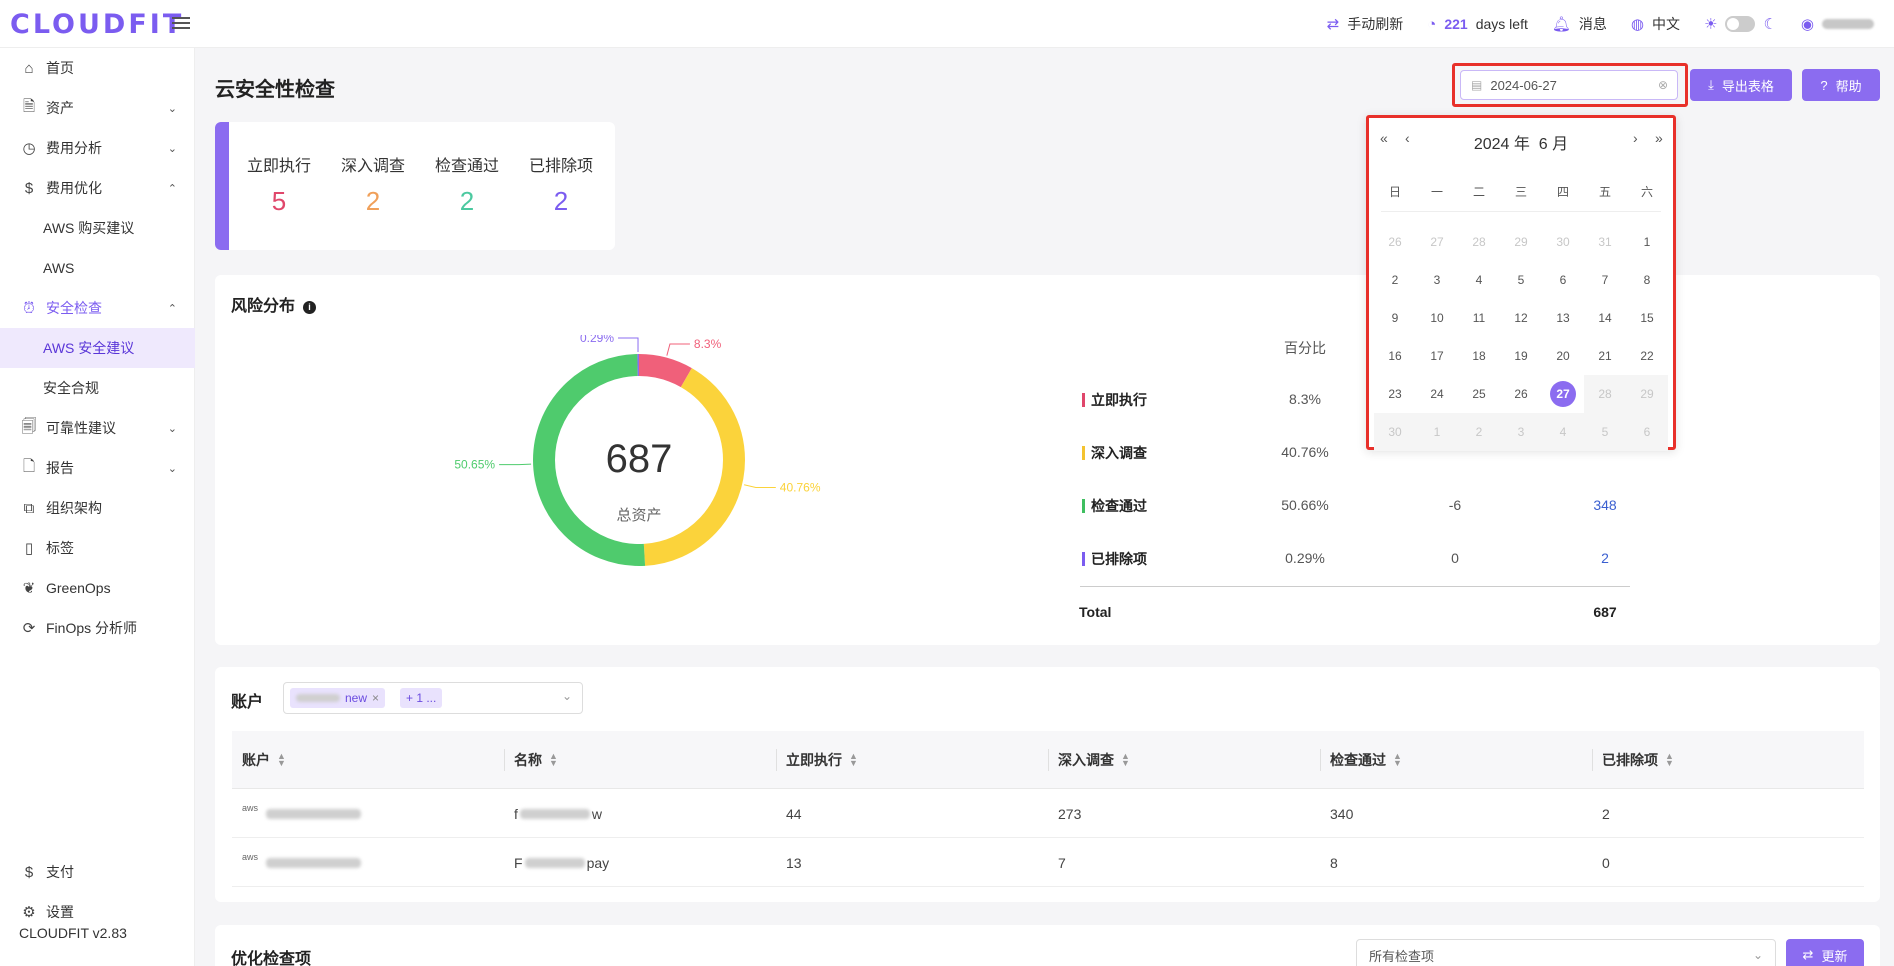 The image size is (1894, 966). Describe the element at coordinates (1395, 394) in the screenshot. I see `calendar-day: 23` at that location.